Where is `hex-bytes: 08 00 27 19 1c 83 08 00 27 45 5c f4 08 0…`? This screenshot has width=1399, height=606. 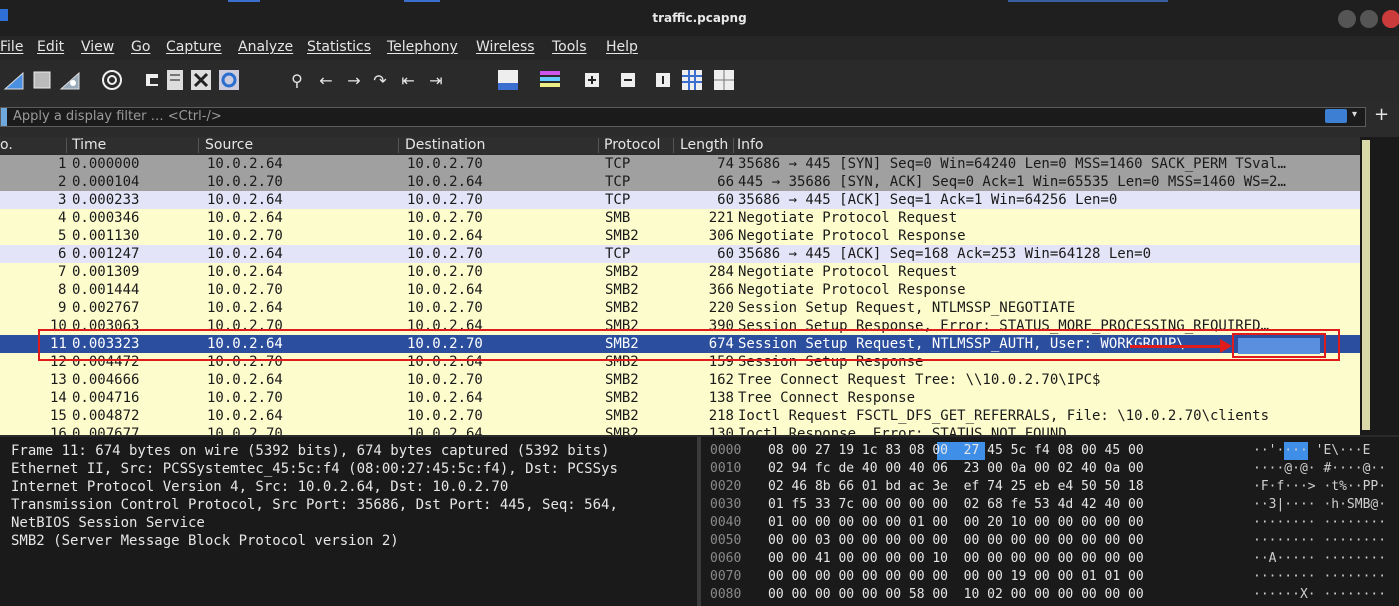 hex-bytes: 08 00 27 19 1c 83 08 00 27 45 5c f4 08 0… is located at coordinates (956, 450).